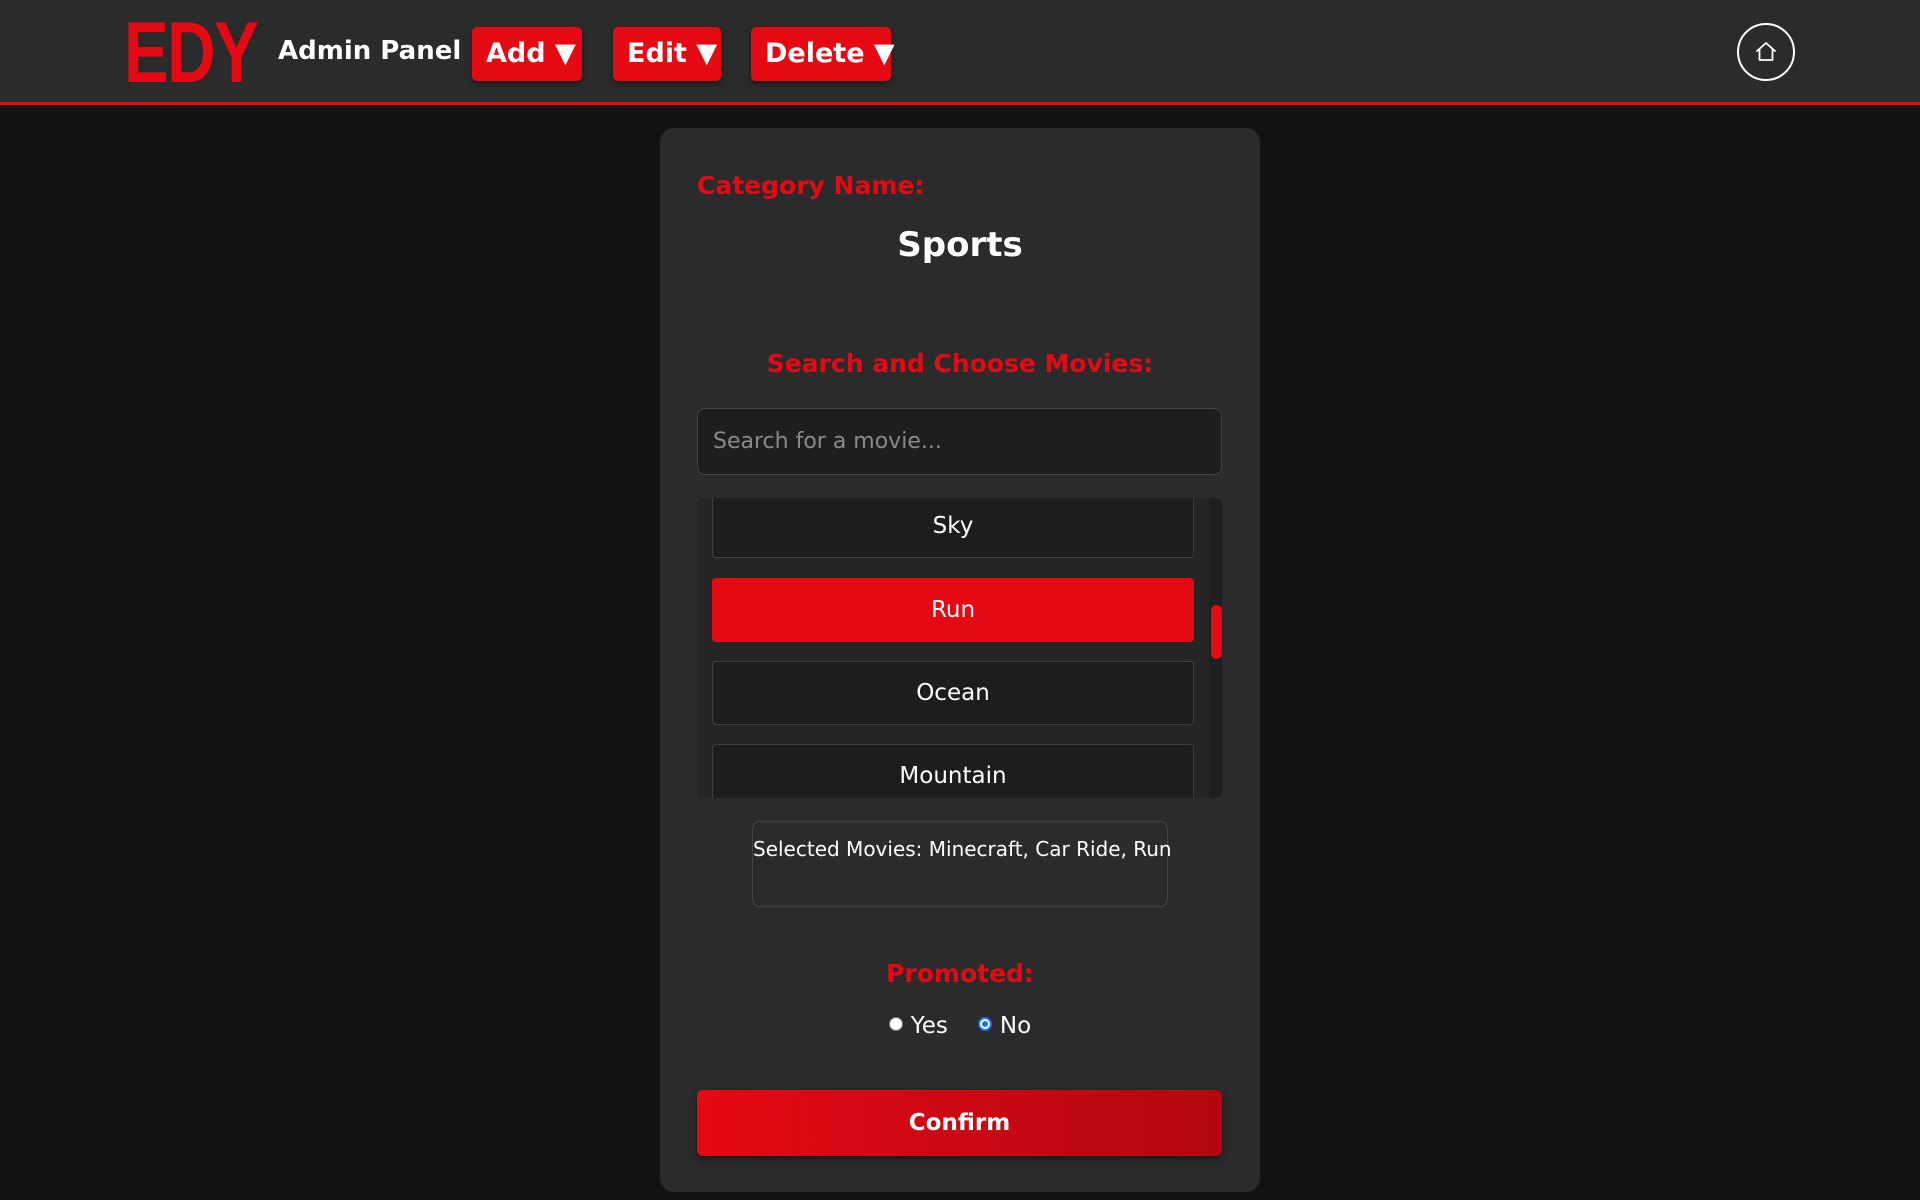 The image size is (1920, 1200). Describe the element at coordinates (953, 693) in the screenshot. I see `movie-item-ocean: Ocean` at that location.